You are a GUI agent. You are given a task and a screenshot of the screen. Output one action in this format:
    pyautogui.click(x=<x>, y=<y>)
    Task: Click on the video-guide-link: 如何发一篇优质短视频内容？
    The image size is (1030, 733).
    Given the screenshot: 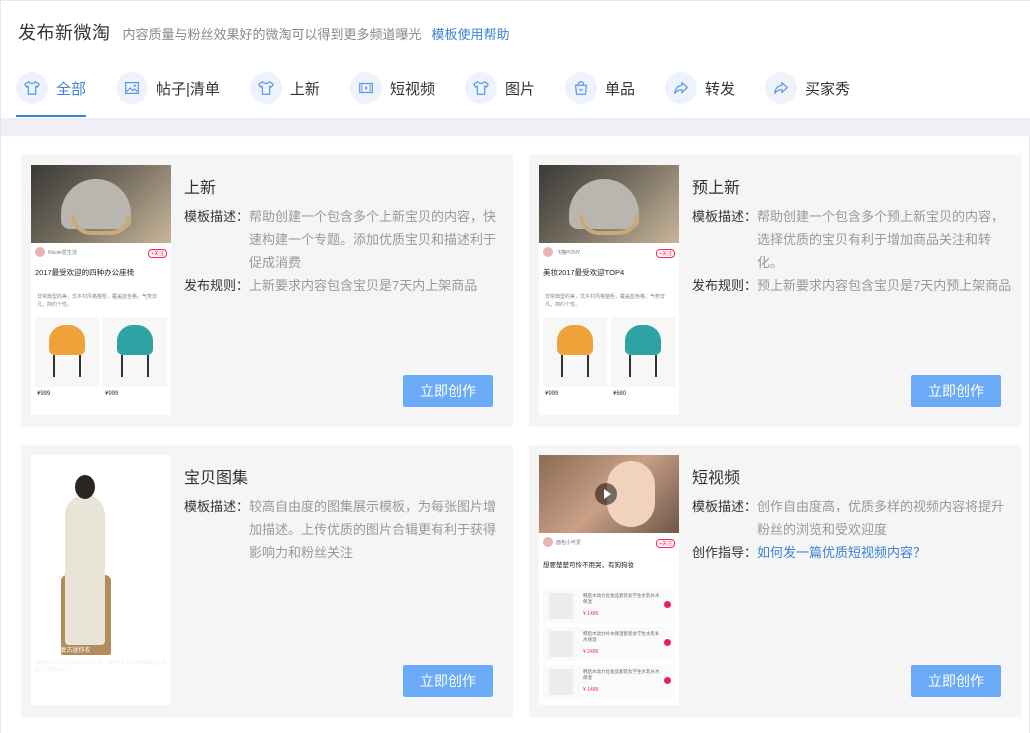 What is the action you would take?
    pyautogui.click(x=841, y=552)
    